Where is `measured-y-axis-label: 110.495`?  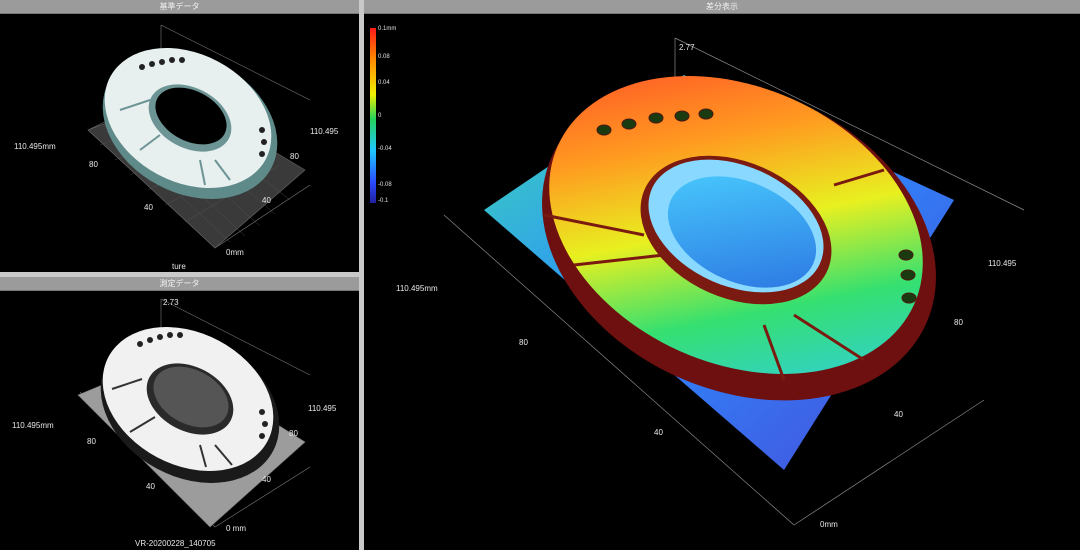
measured-y-axis-label: 110.495 is located at coordinates (322, 408).